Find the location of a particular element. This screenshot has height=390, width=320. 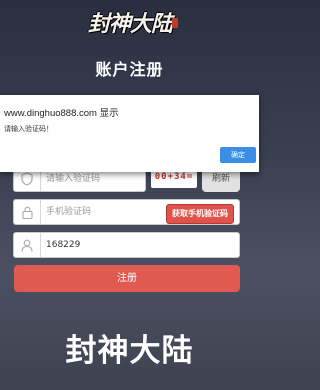

dialog-message: 请输入验证码！ is located at coordinates (28, 129).